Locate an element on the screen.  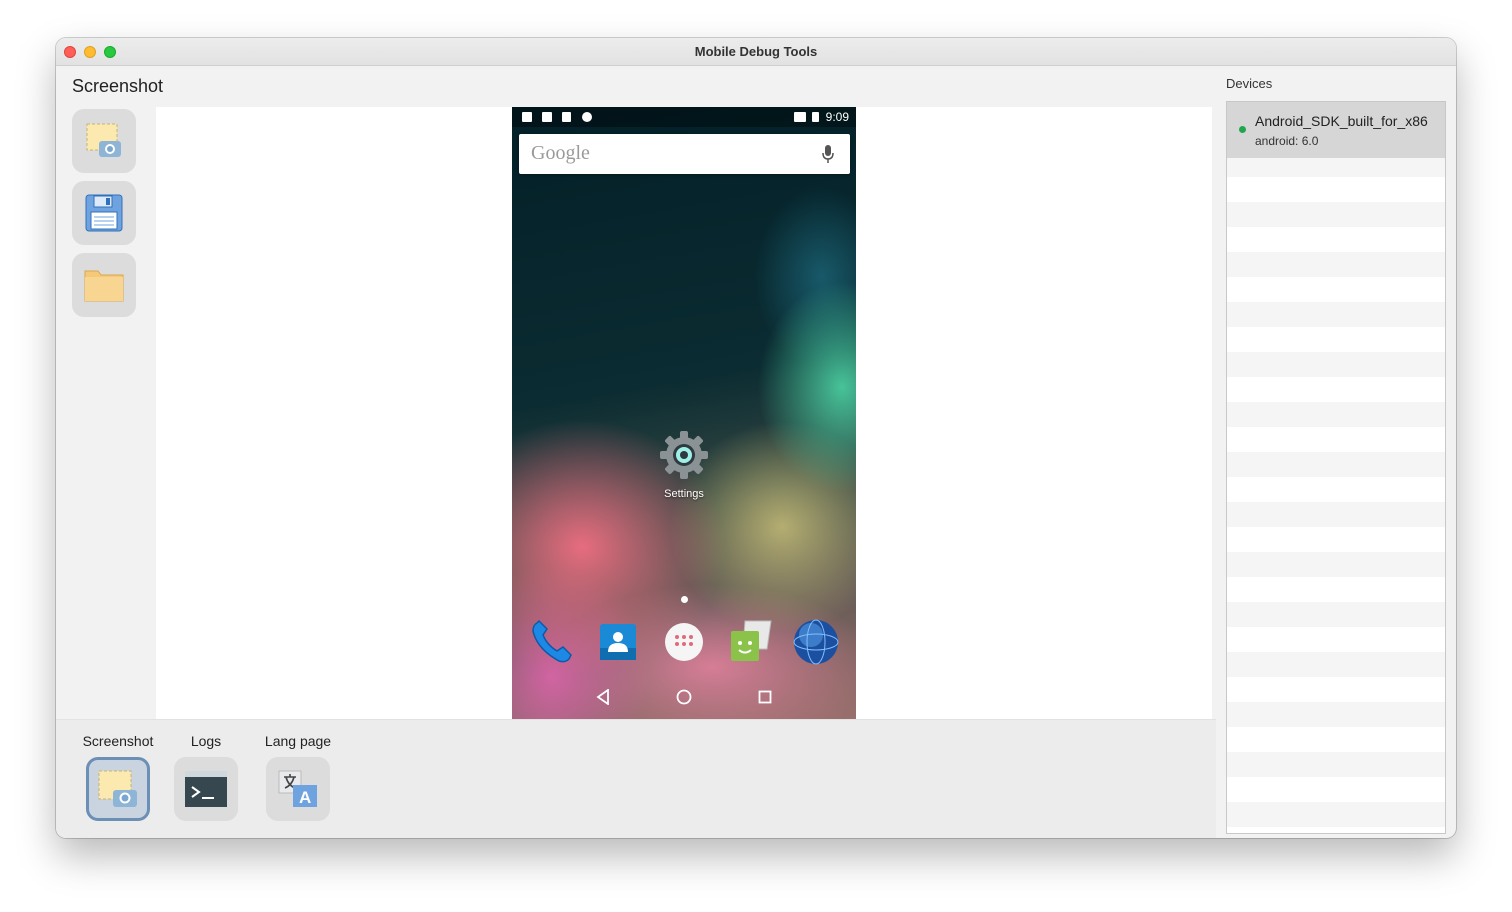
app-drawer-icon is located at coordinates (684, 642).